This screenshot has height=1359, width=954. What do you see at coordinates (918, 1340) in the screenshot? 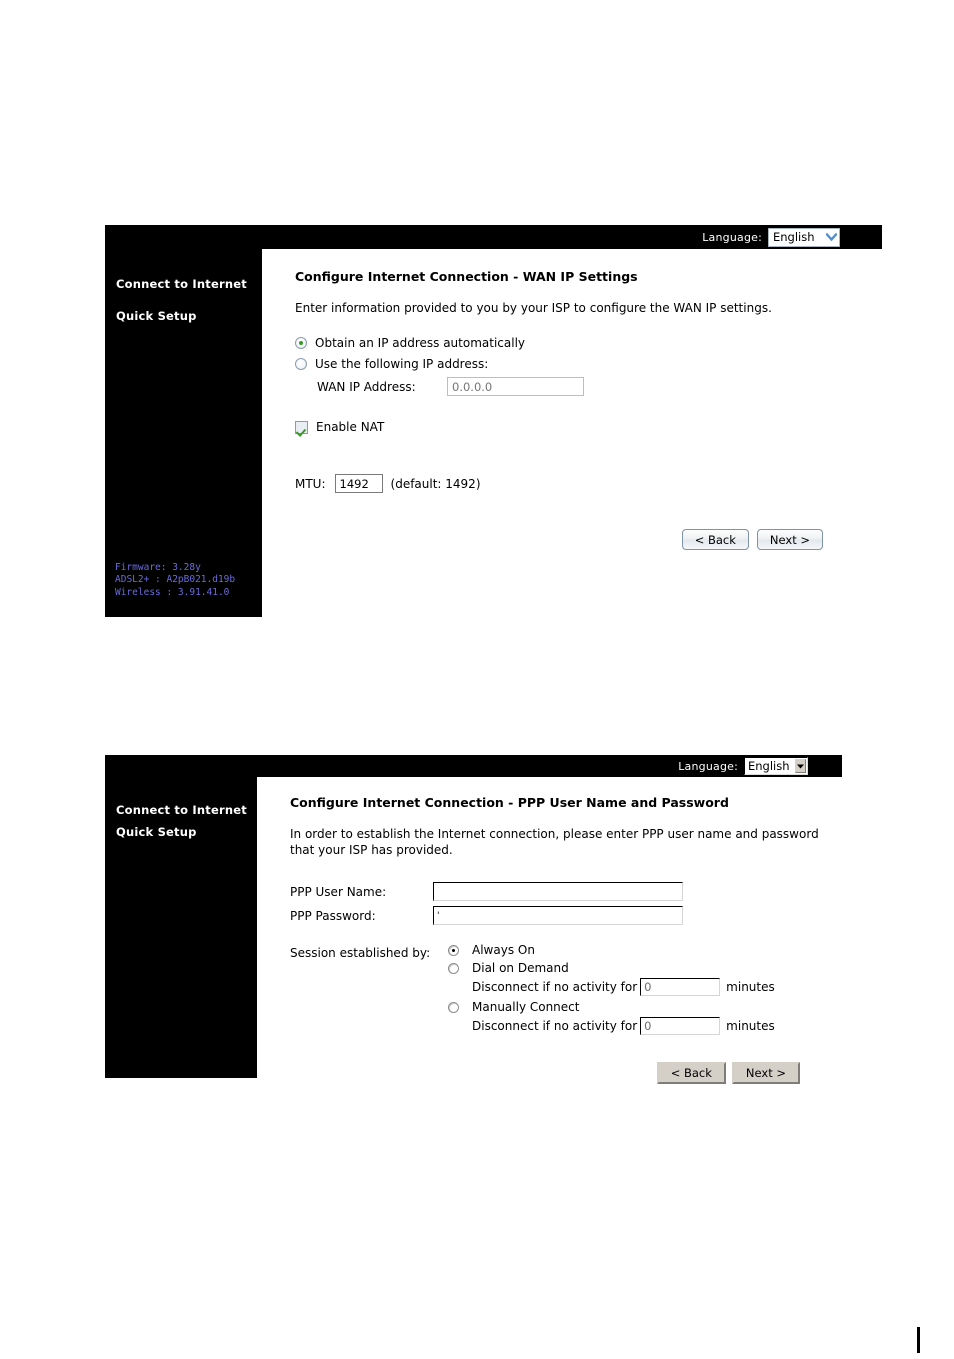
I see `page-edge-mark` at bounding box center [918, 1340].